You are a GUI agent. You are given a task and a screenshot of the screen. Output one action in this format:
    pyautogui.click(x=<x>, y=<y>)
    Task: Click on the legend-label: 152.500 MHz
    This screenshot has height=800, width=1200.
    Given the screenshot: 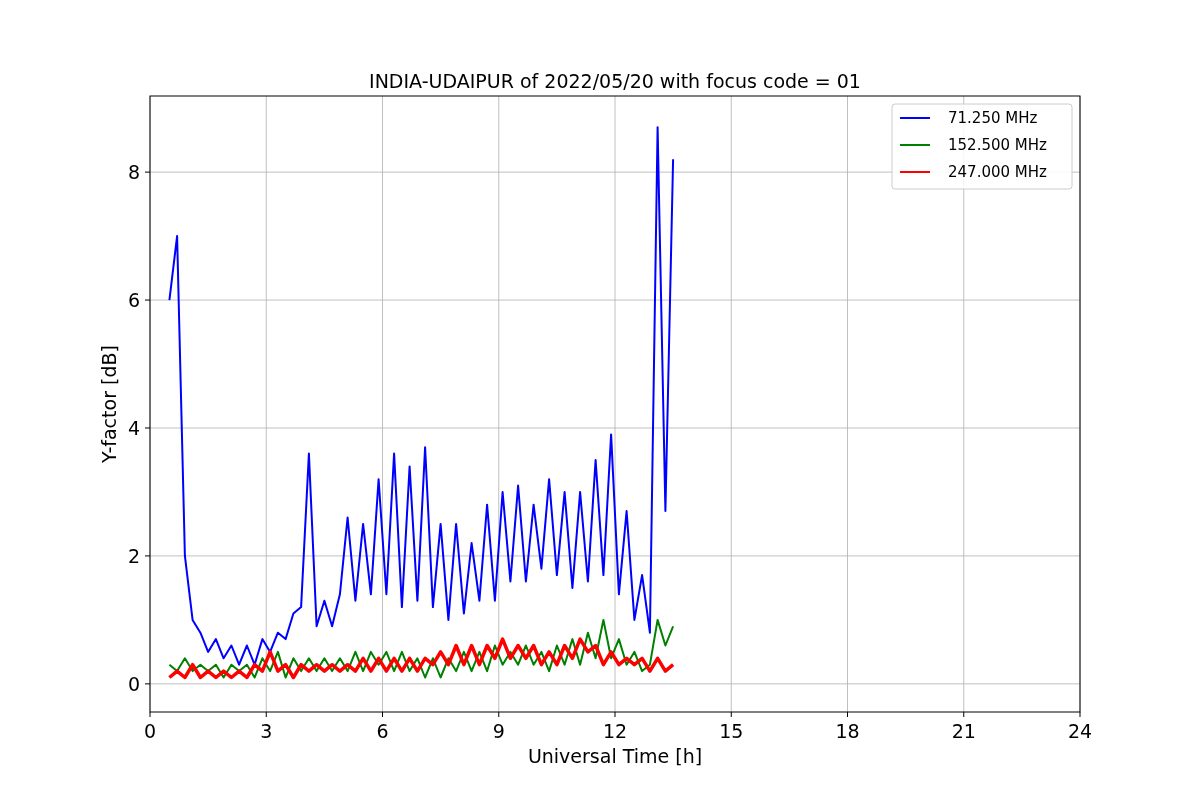 What is the action you would take?
    pyautogui.click(x=997, y=145)
    